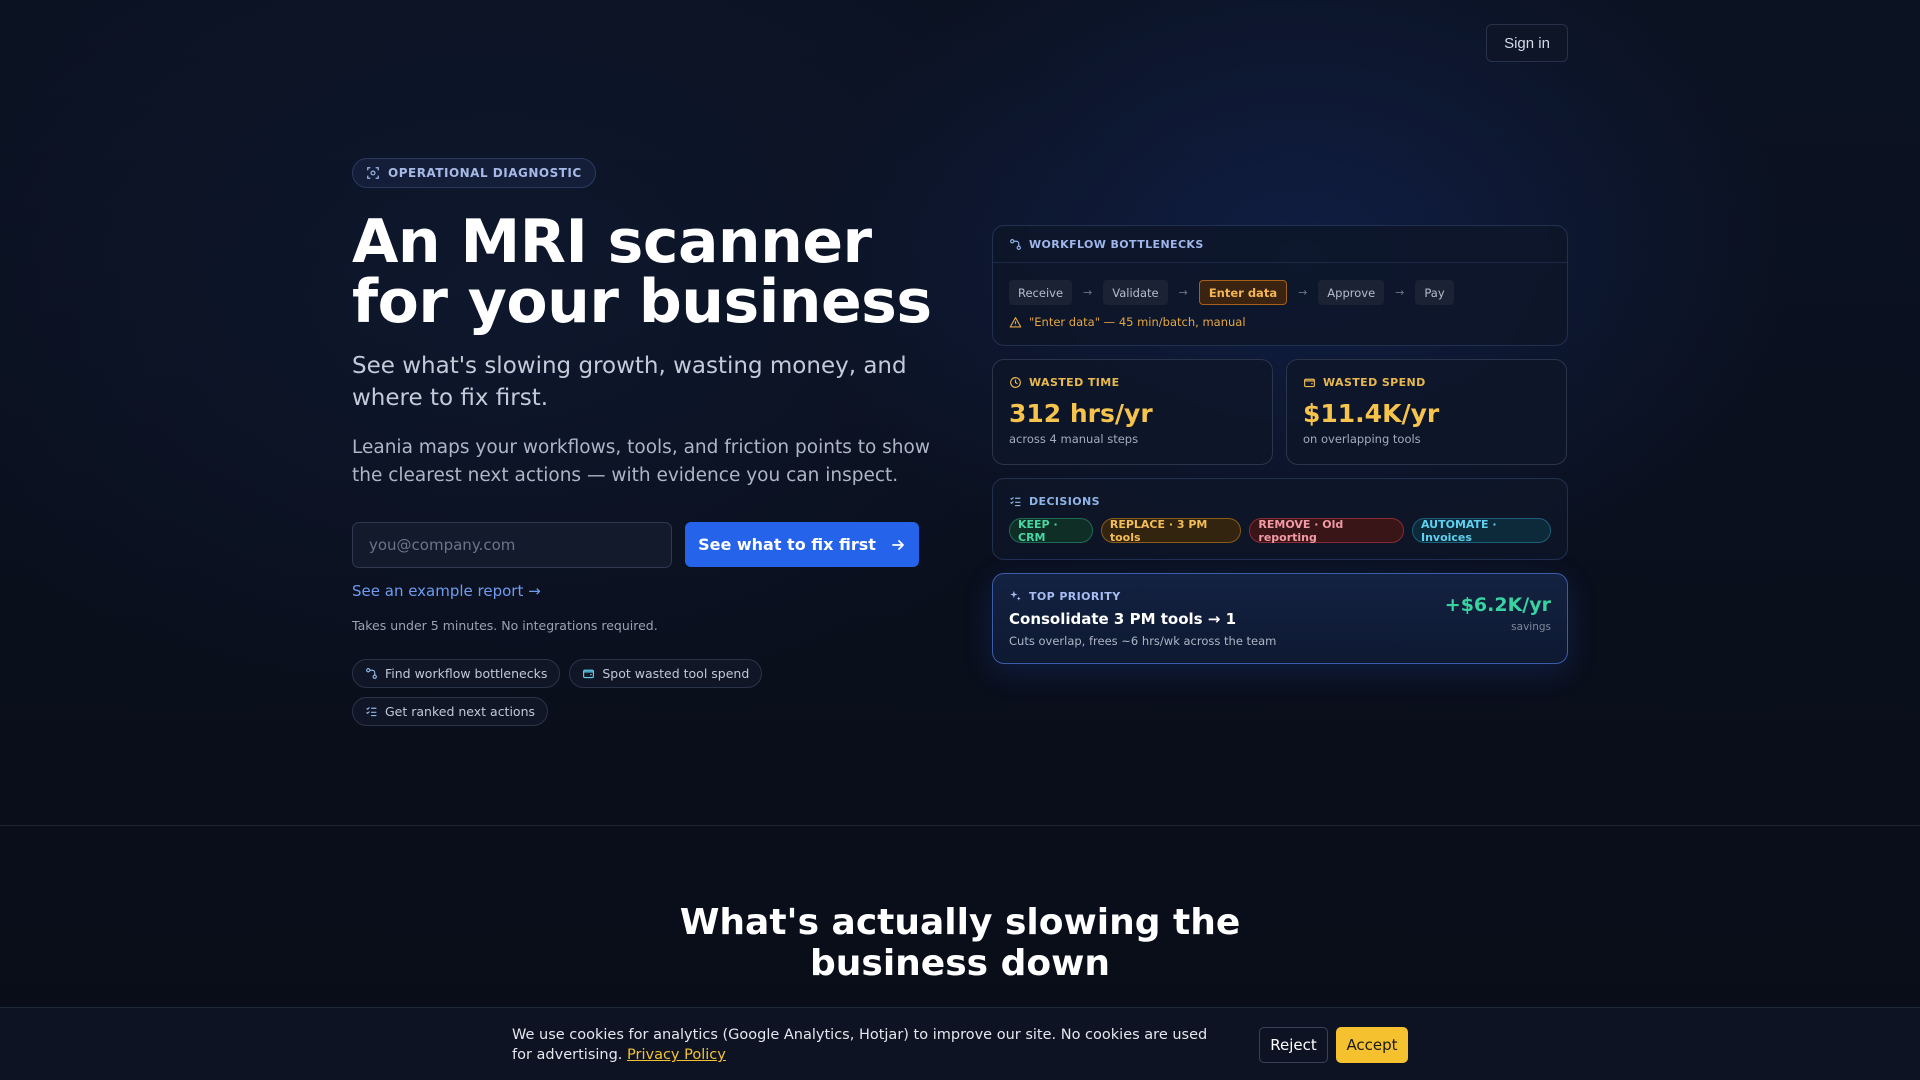 The image size is (1920, 1080). I want to click on workflow-step: Receive, so click(1041, 292).